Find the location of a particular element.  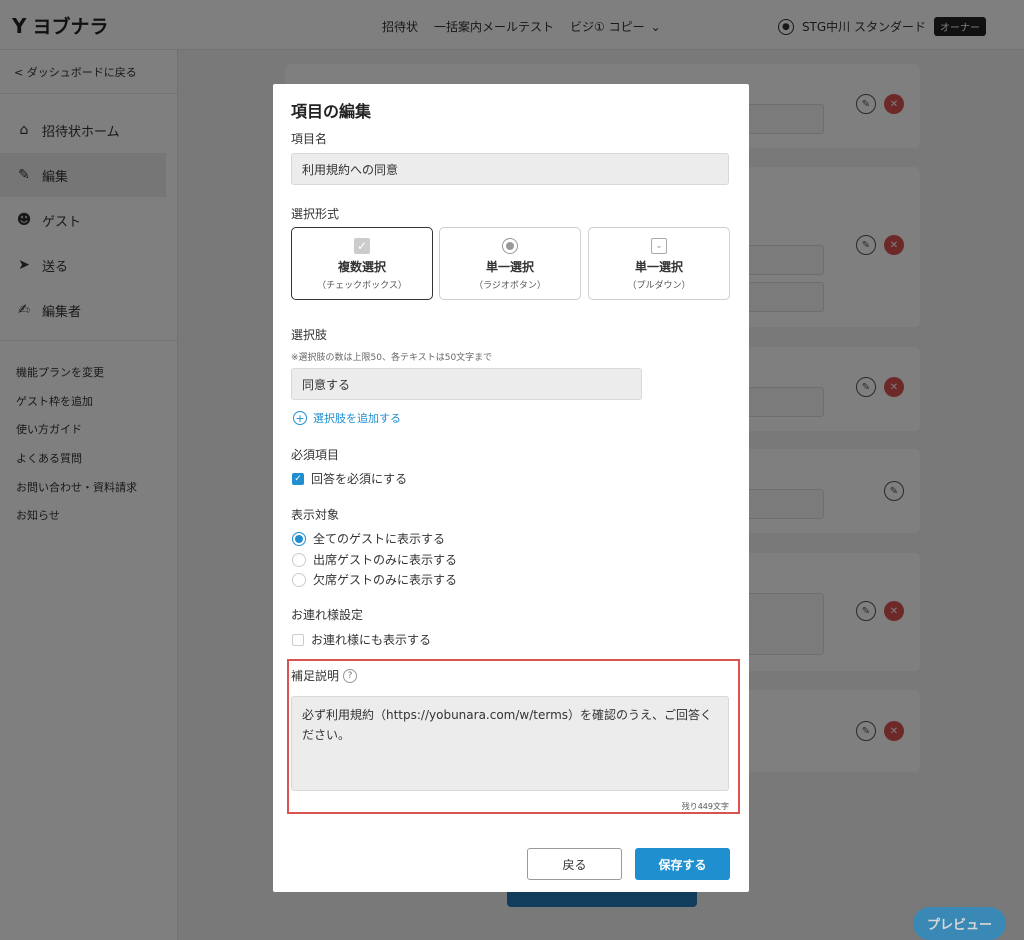

add-option-button: + 選択肢を追加する is located at coordinates (347, 418).